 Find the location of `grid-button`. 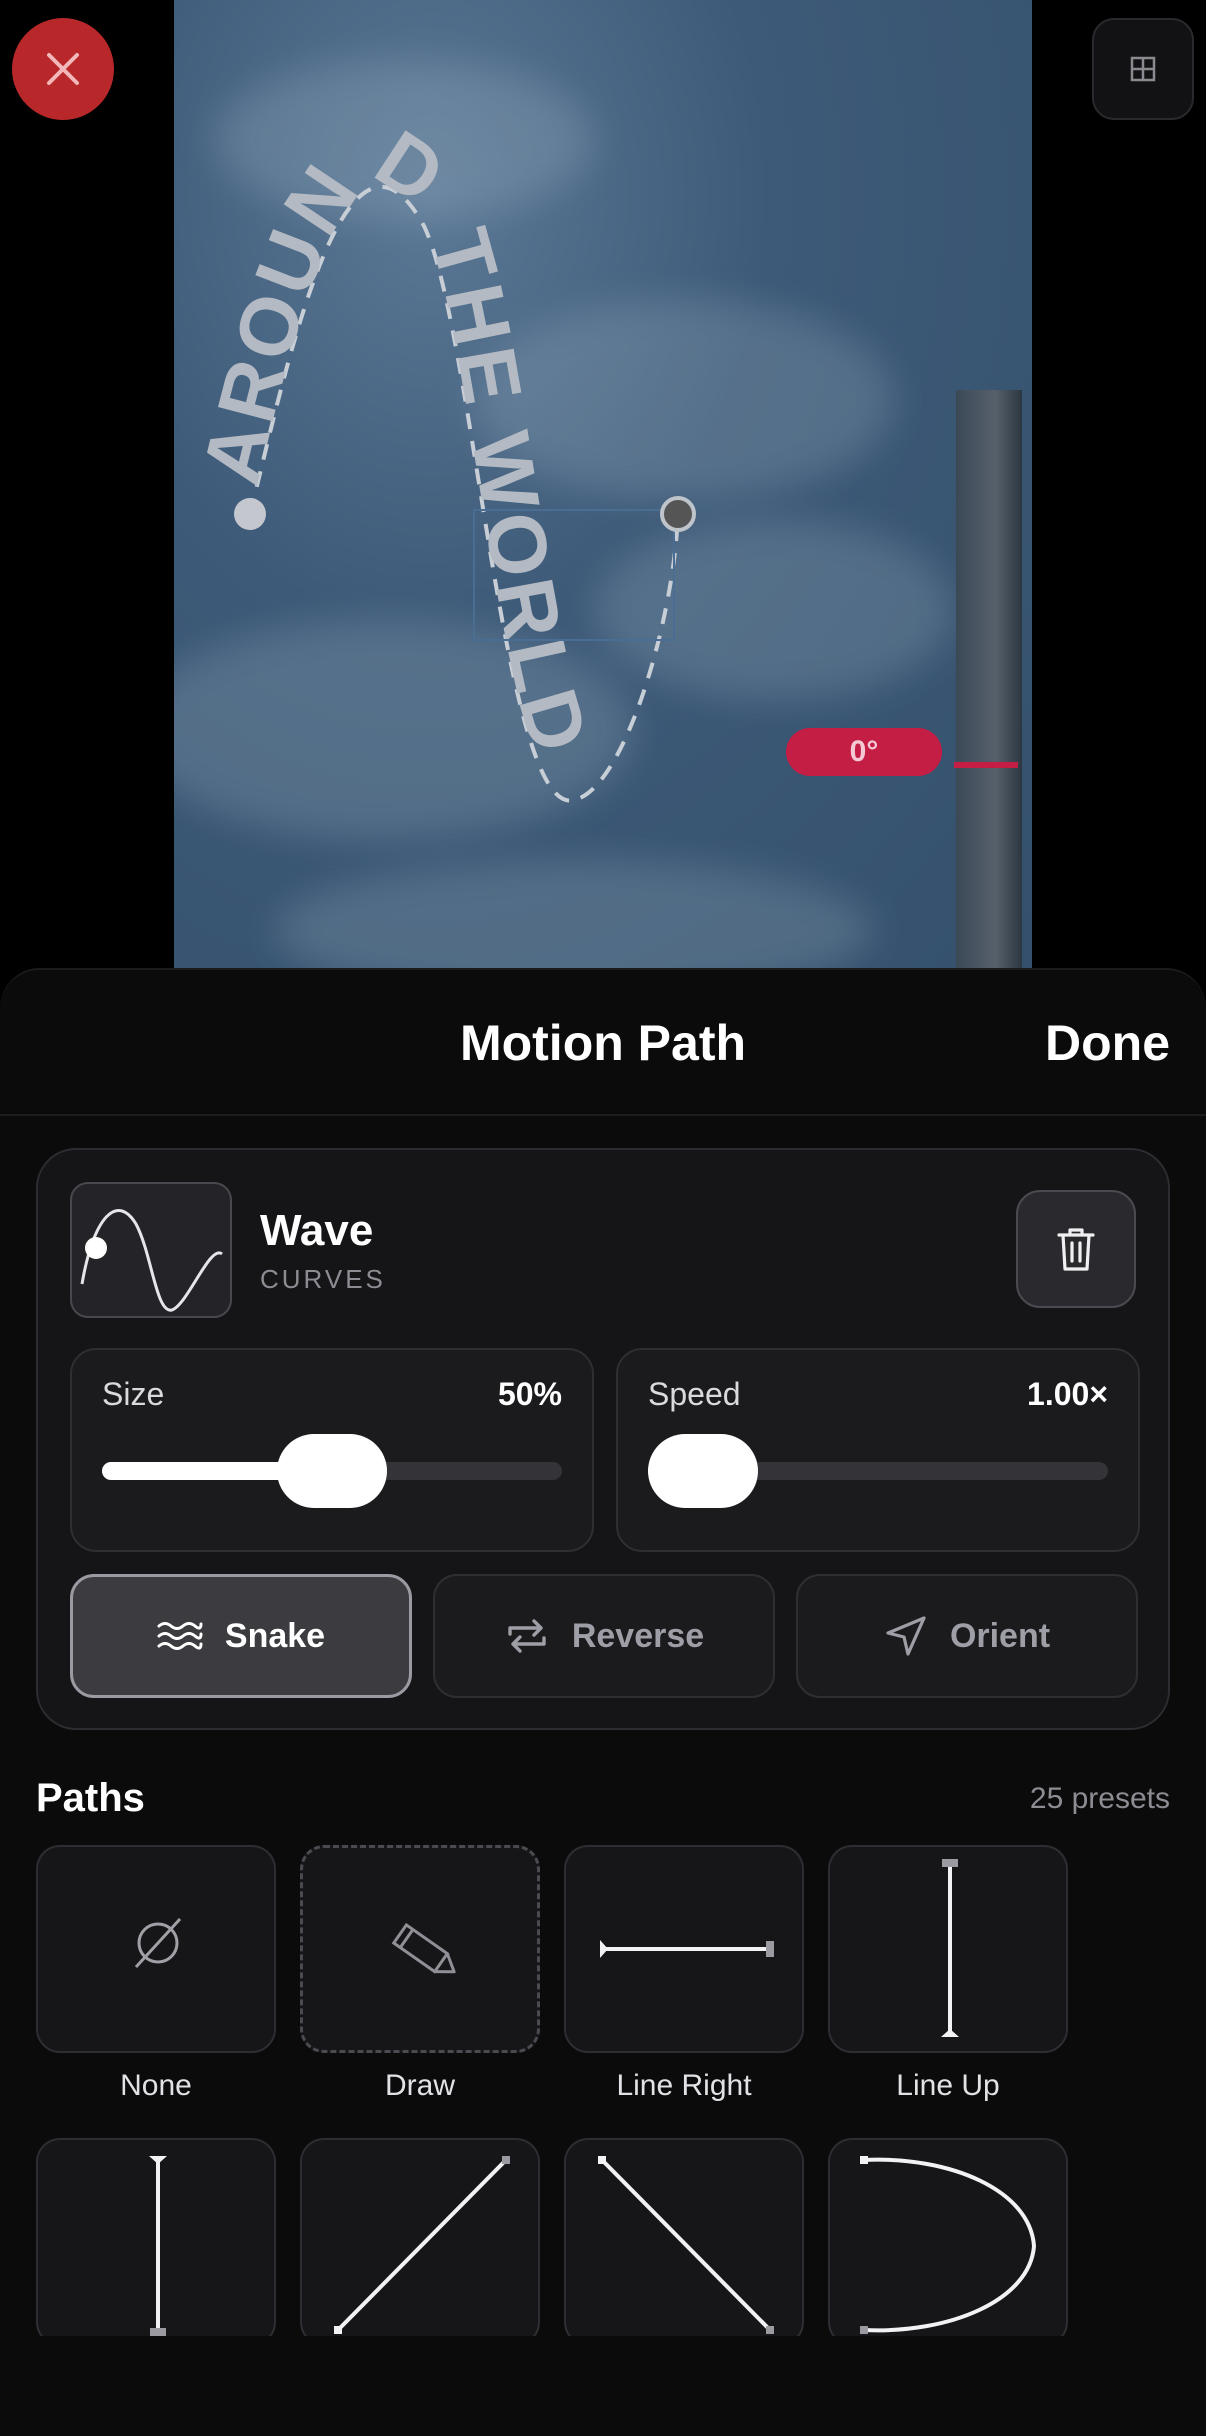

grid-button is located at coordinates (1143, 69).